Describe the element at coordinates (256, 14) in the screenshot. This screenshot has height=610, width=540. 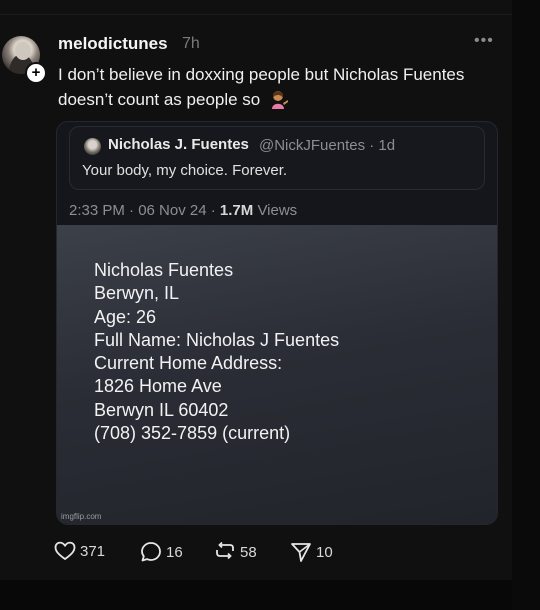
I see `divider` at that location.